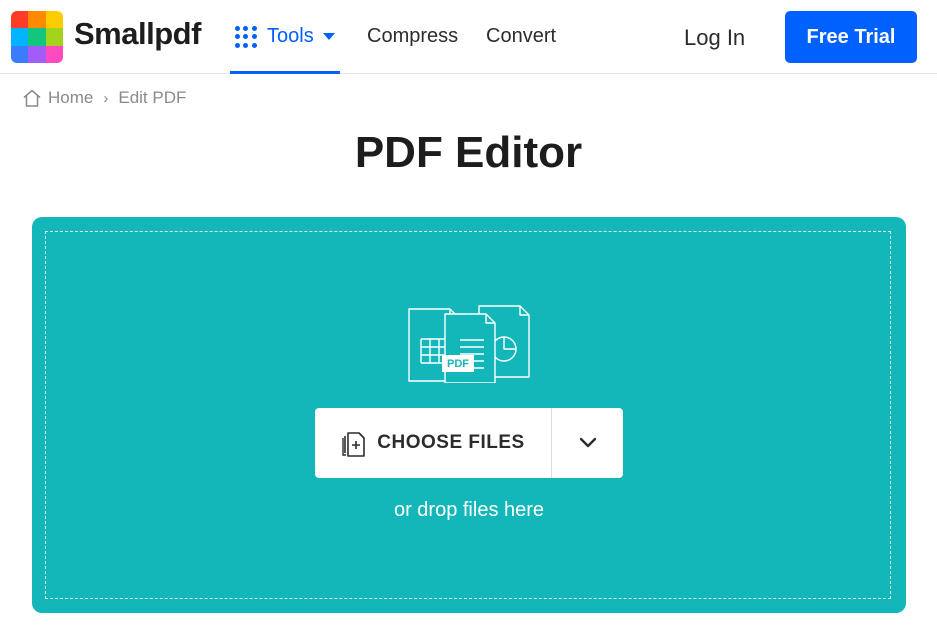  Describe the element at coordinates (412, 36) in the screenshot. I see `nav-compress-link: Compress` at that location.